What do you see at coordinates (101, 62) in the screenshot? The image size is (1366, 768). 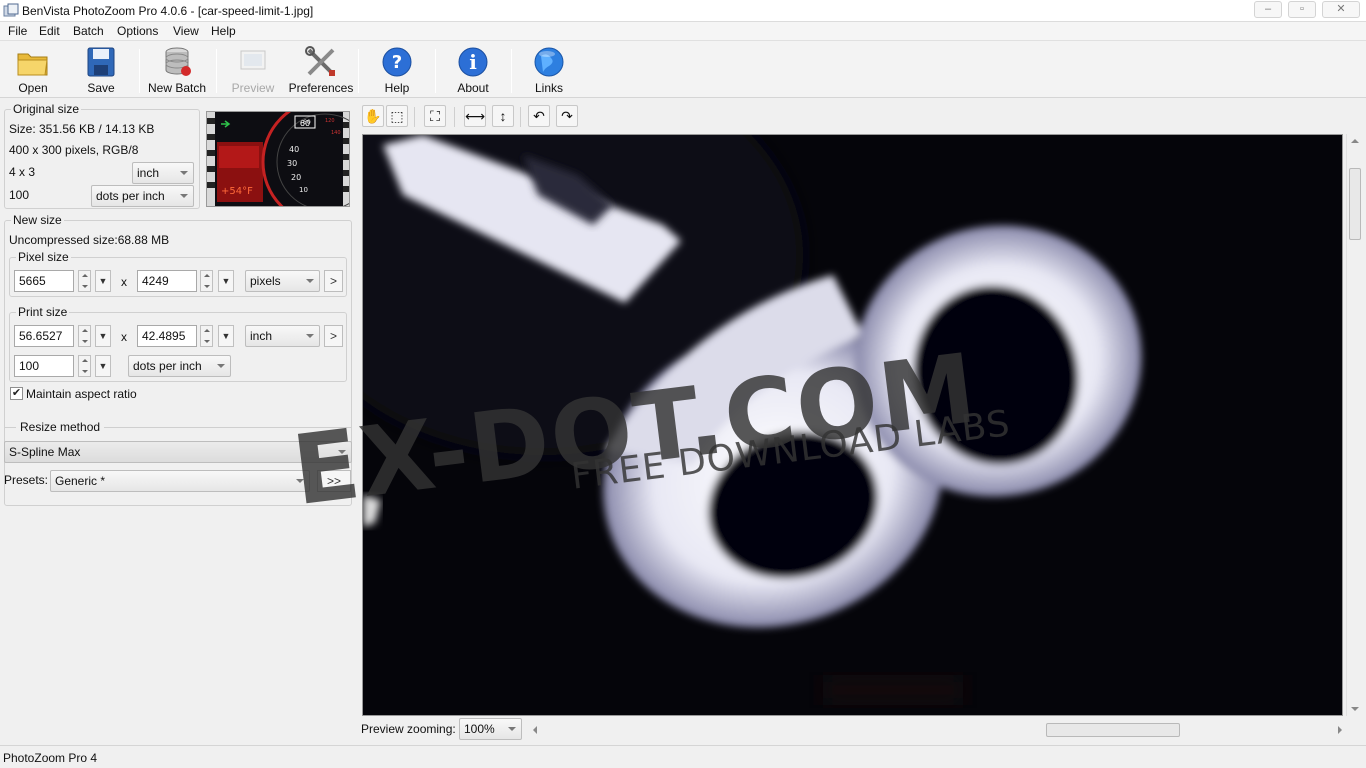 I see `floppy-disk-icon` at bounding box center [101, 62].